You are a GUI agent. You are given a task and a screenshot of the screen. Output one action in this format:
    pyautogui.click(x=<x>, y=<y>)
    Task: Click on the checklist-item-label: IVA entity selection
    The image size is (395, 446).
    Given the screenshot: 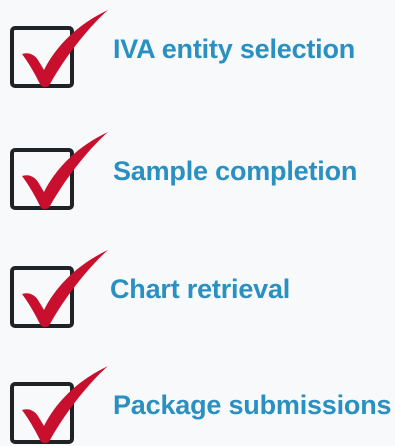 What is the action you would take?
    pyautogui.click(x=234, y=49)
    